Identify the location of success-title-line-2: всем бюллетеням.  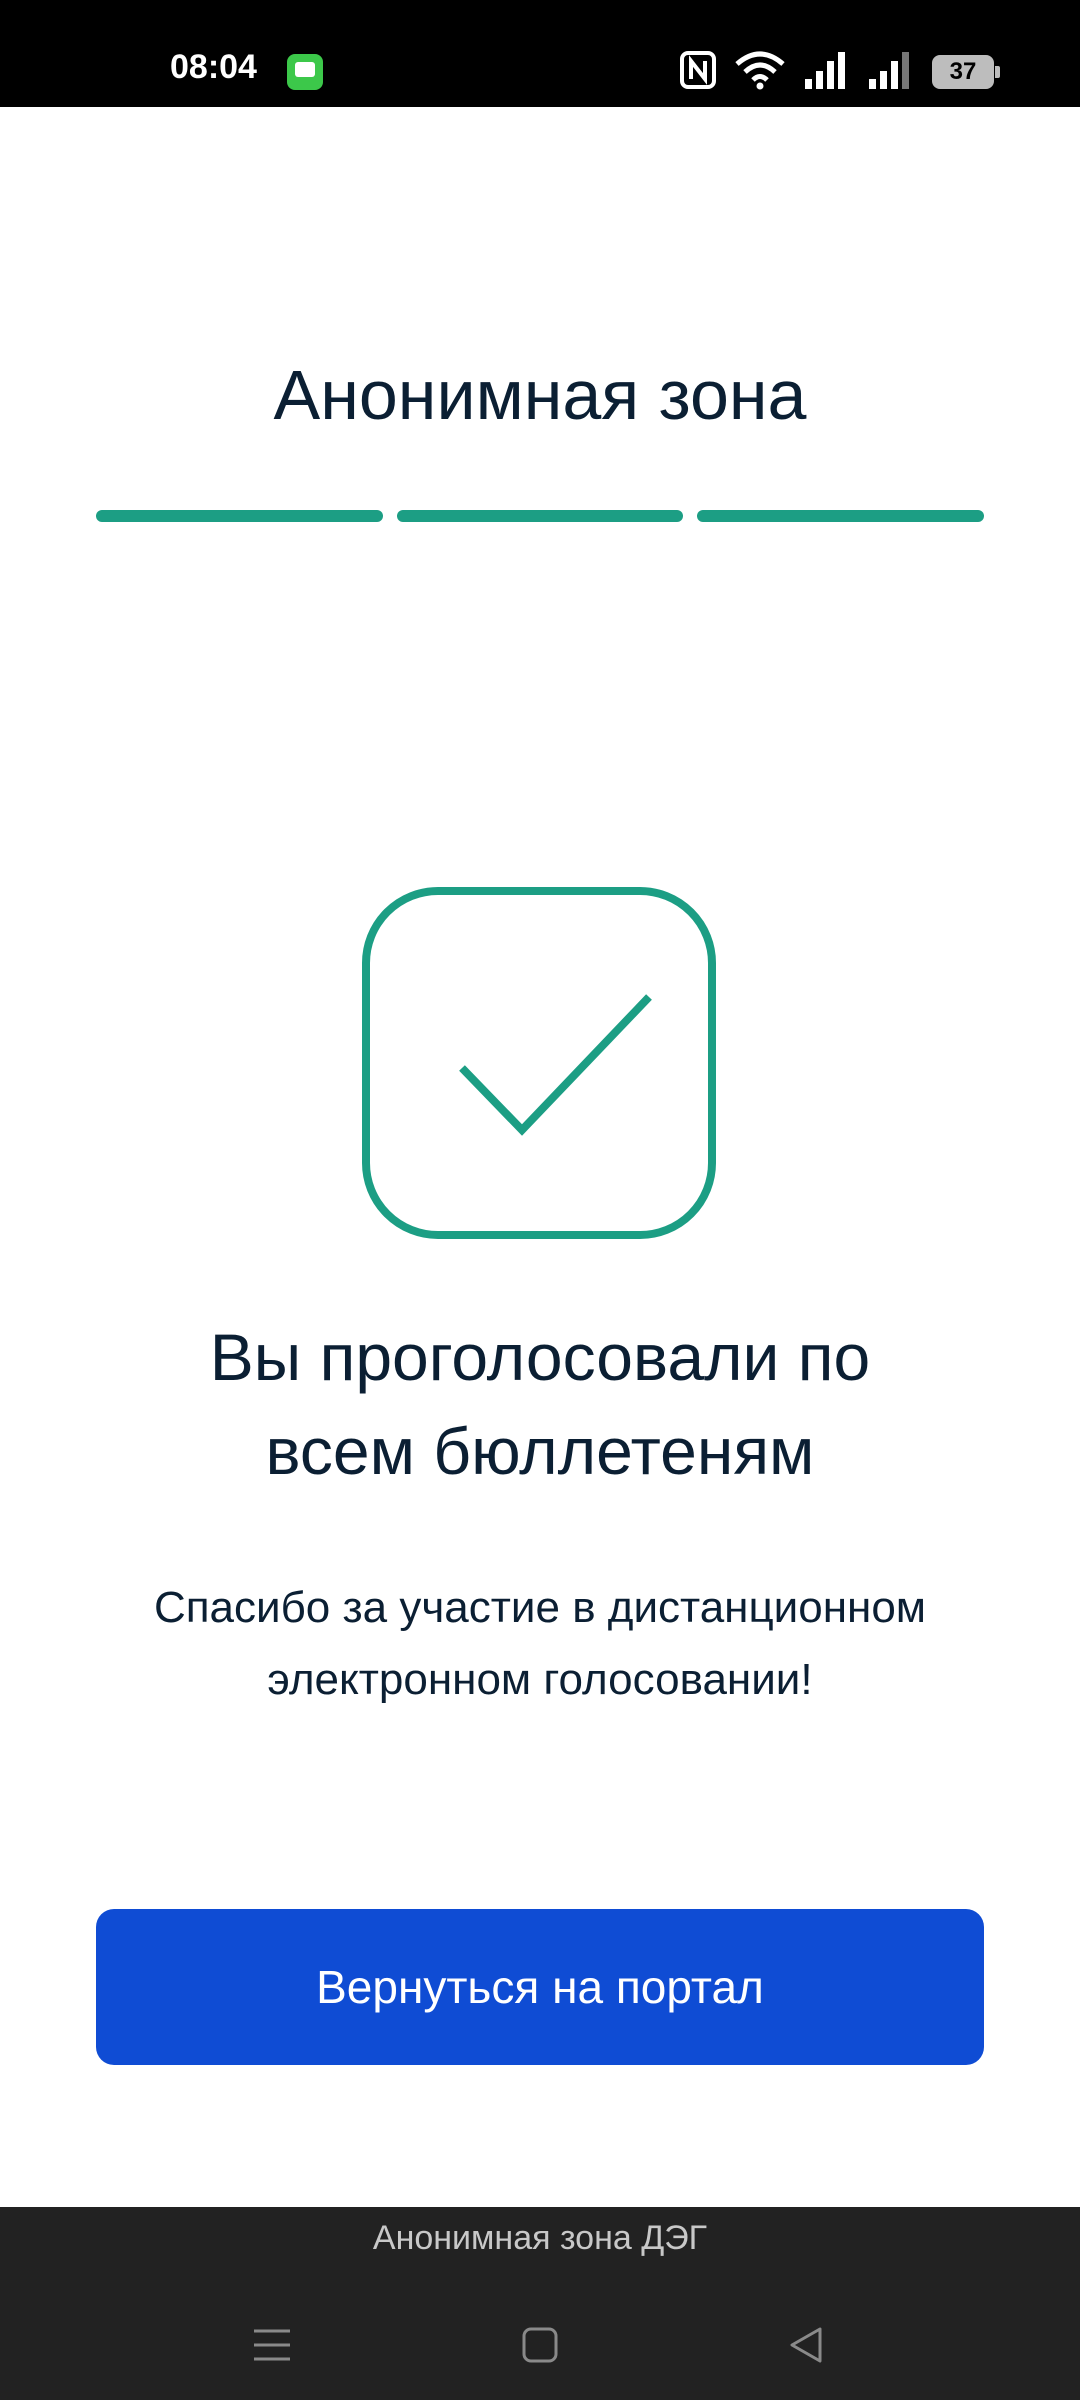
(540, 1451).